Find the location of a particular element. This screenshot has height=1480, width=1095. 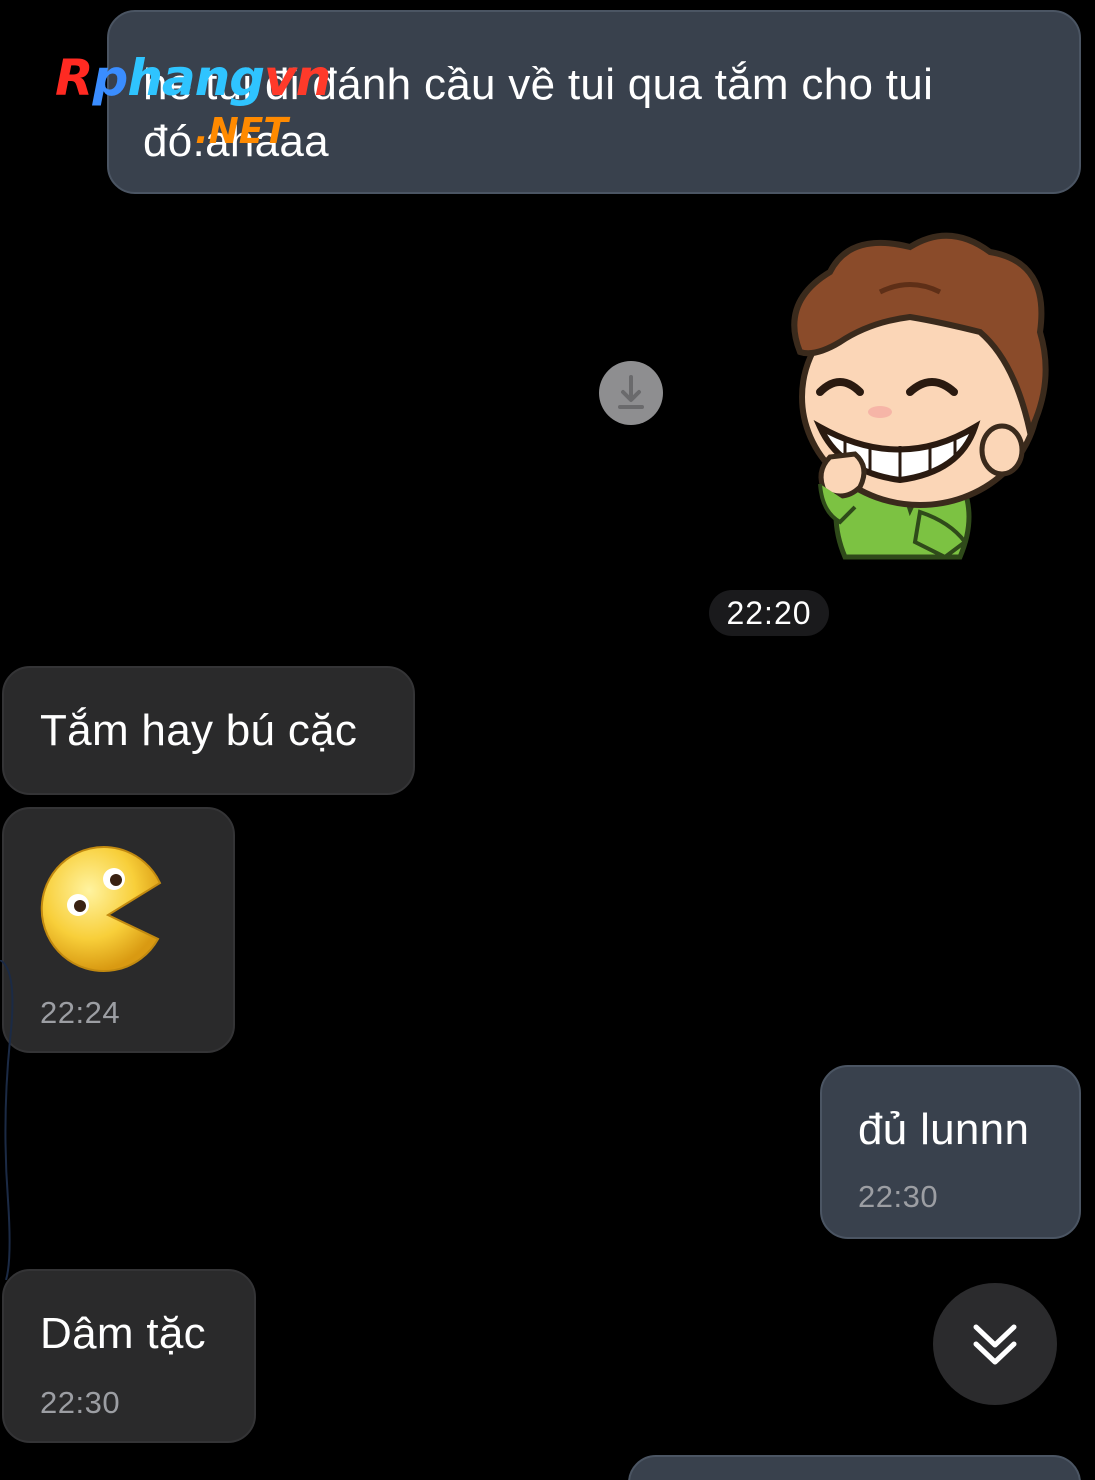

message-text: đủ lunnn is located at coordinates (944, 1129).